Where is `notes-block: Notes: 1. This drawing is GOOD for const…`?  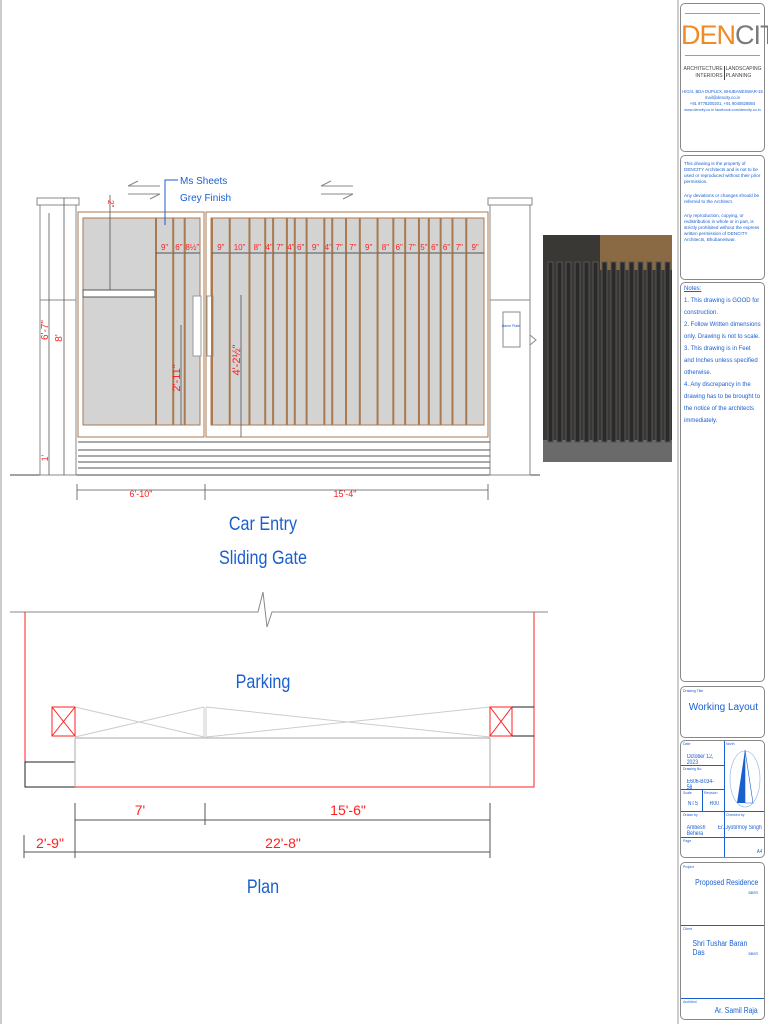
notes-block: Notes: 1. This drawing is GOOD for const… is located at coordinates (722, 482).